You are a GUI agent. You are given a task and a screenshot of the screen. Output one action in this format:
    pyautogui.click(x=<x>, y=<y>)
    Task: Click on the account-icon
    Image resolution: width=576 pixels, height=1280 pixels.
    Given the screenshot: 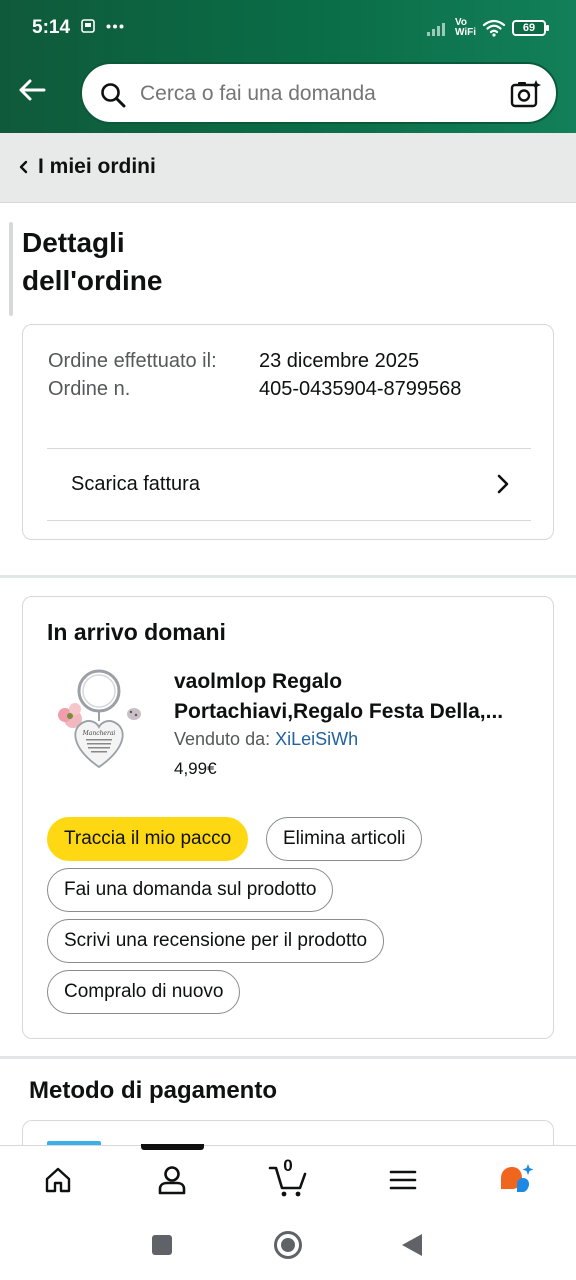 What is the action you would take?
    pyautogui.click(x=172, y=1180)
    